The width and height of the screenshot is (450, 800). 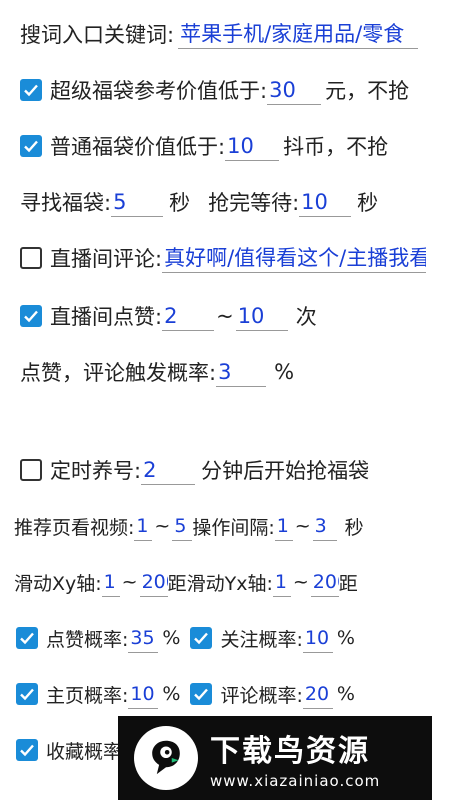 I want to click on live-like-checkbox, so click(x=31, y=316).